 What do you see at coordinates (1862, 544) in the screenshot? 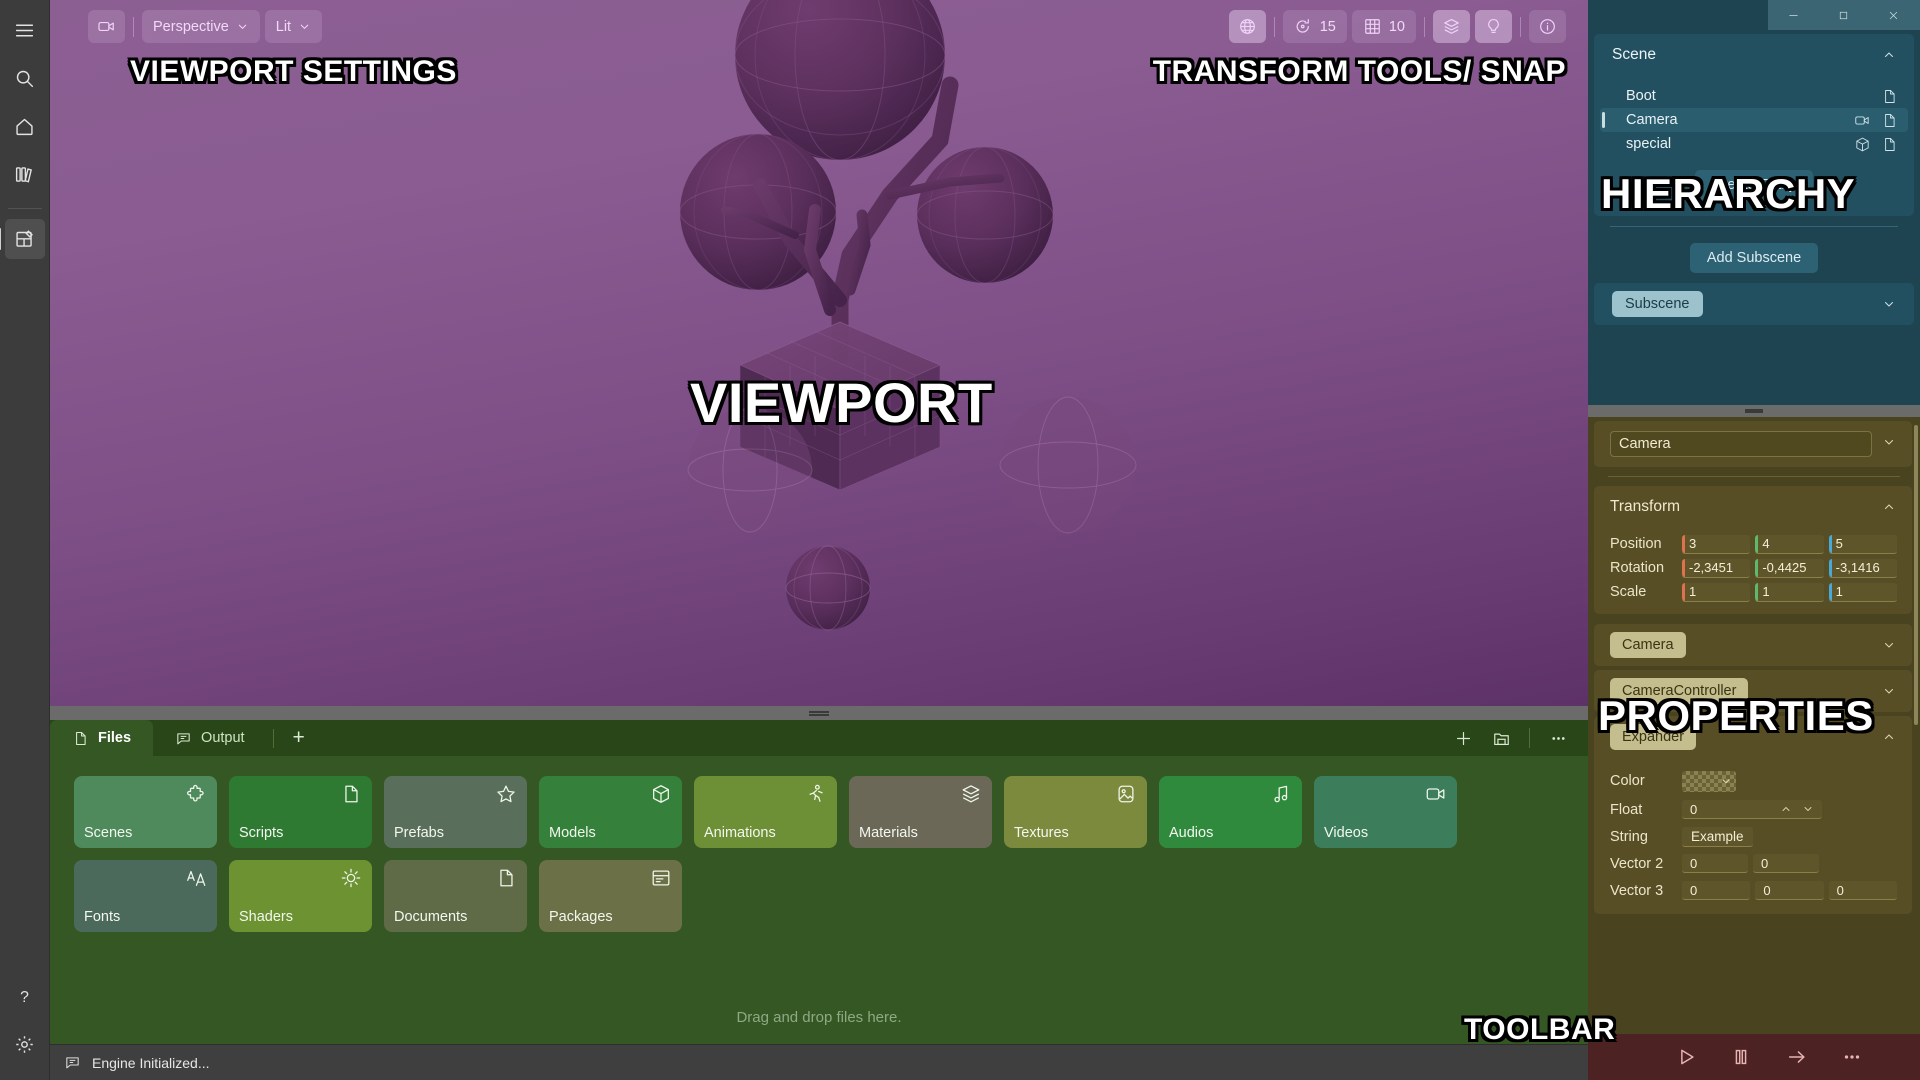
I see `position-z-input: 5` at bounding box center [1862, 544].